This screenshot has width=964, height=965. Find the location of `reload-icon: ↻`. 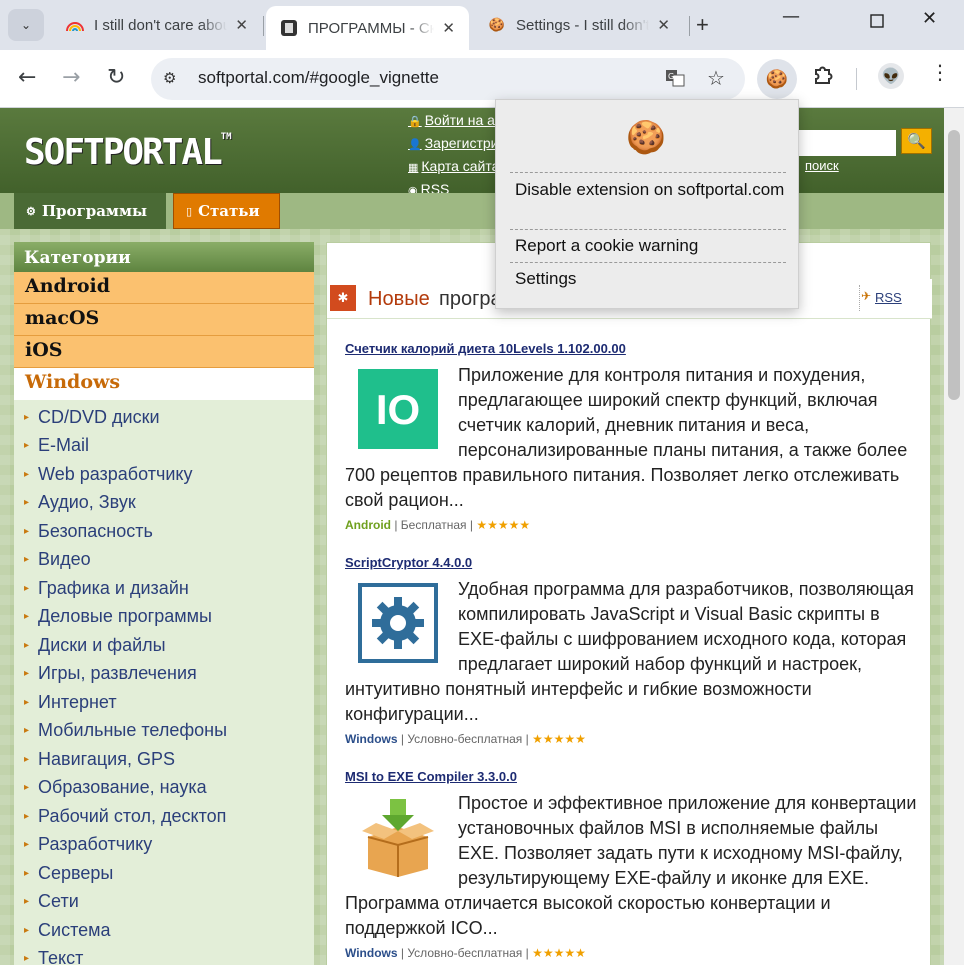

reload-icon: ↻ is located at coordinates (116, 77).